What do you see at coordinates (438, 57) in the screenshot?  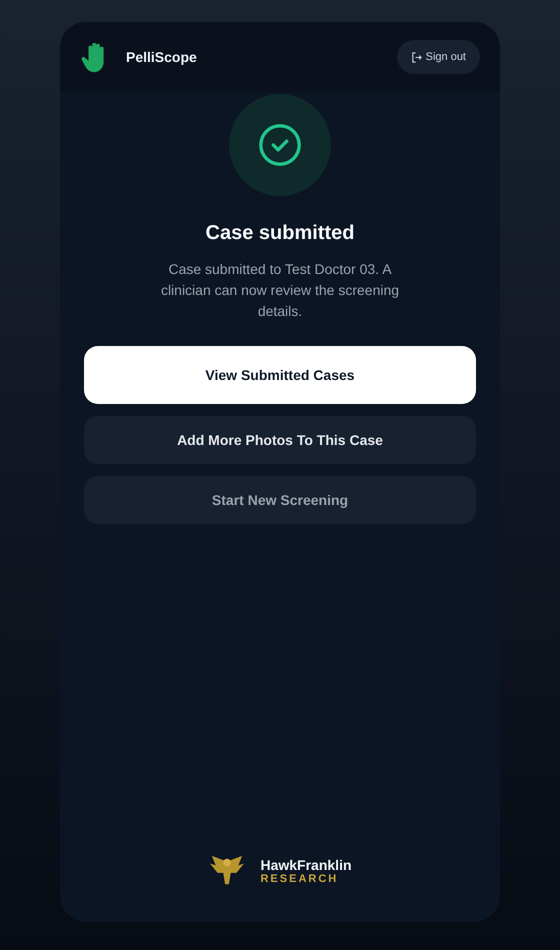 I see `sign-out-button: Sign out` at bounding box center [438, 57].